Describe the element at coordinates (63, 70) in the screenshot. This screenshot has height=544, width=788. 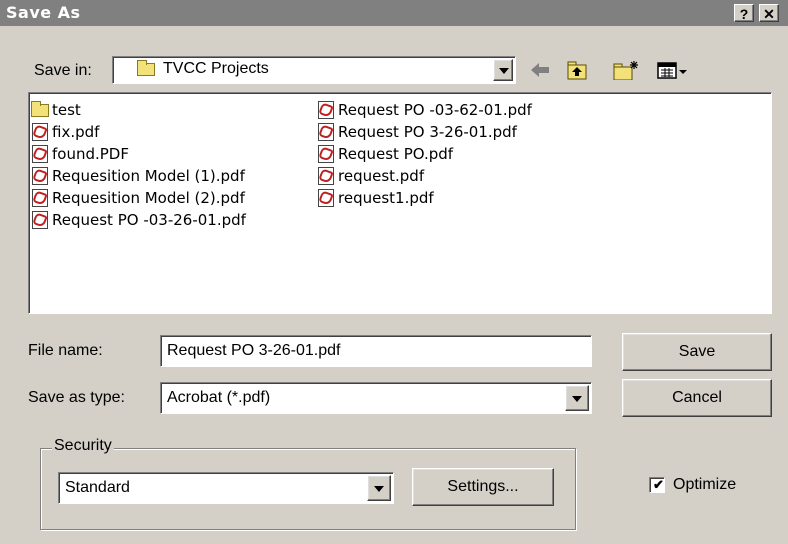
I see `save-in-label: Save in:` at that location.